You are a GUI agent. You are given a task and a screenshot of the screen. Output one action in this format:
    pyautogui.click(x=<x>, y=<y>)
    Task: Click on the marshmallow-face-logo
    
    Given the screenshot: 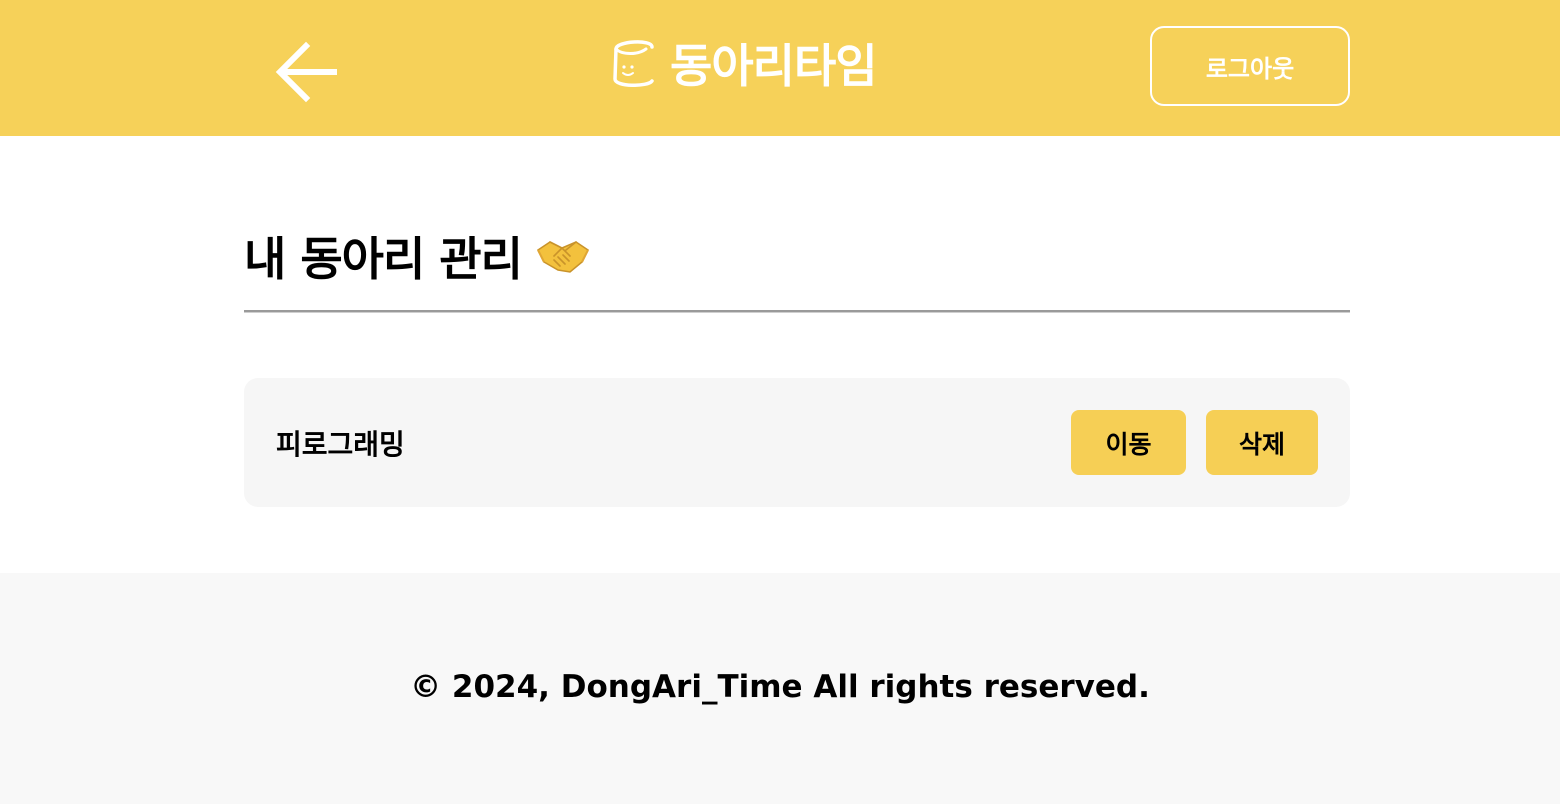 What is the action you would take?
    pyautogui.click(x=633, y=63)
    